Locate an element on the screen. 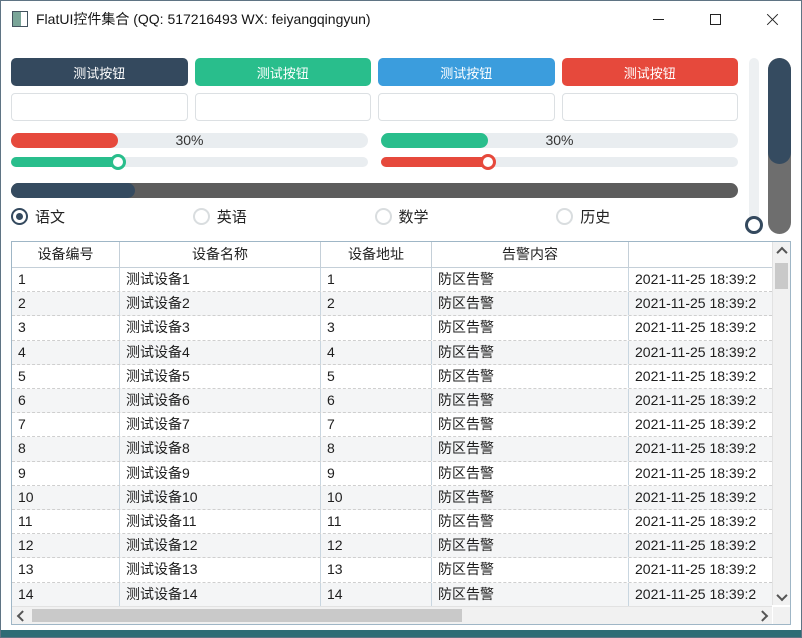 Image resolution: width=802 pixels, height=638 pixels. test-button-red: 测试按钮 is located at coordinates (649, 72).